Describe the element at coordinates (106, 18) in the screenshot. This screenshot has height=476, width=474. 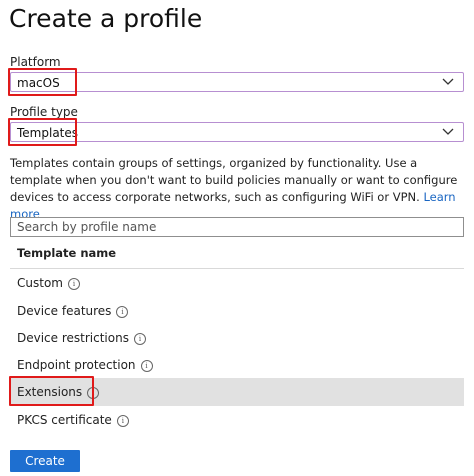
I see `page-title: Create a profile` at that location.